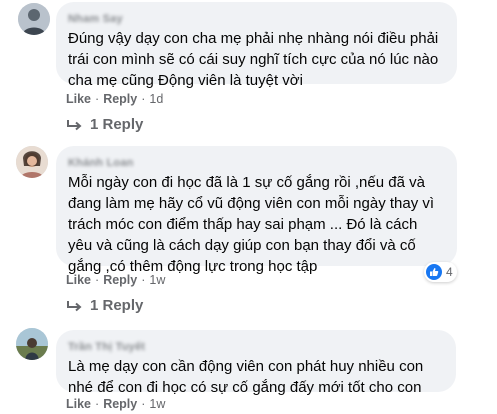 The image size is (497, 414). What do you see at coordinates (95, 19) in the screenshot?
I see `comment-author: Nham Say` at bounding box center [95, 19].